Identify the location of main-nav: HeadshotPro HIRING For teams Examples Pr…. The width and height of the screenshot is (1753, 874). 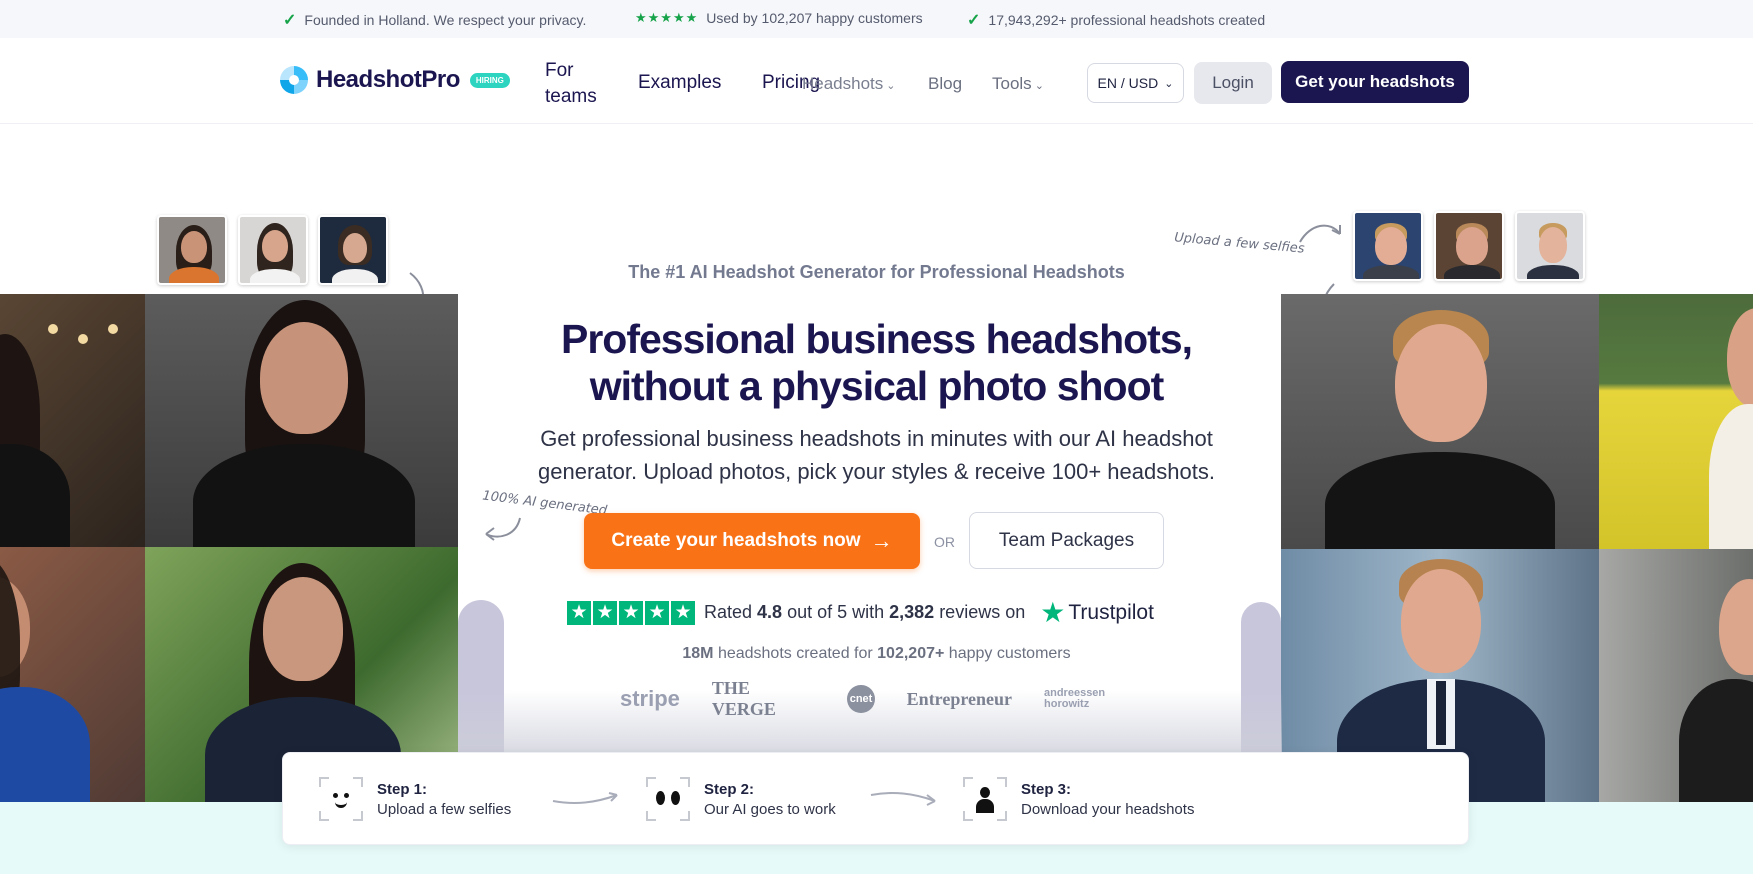
(876, 81).